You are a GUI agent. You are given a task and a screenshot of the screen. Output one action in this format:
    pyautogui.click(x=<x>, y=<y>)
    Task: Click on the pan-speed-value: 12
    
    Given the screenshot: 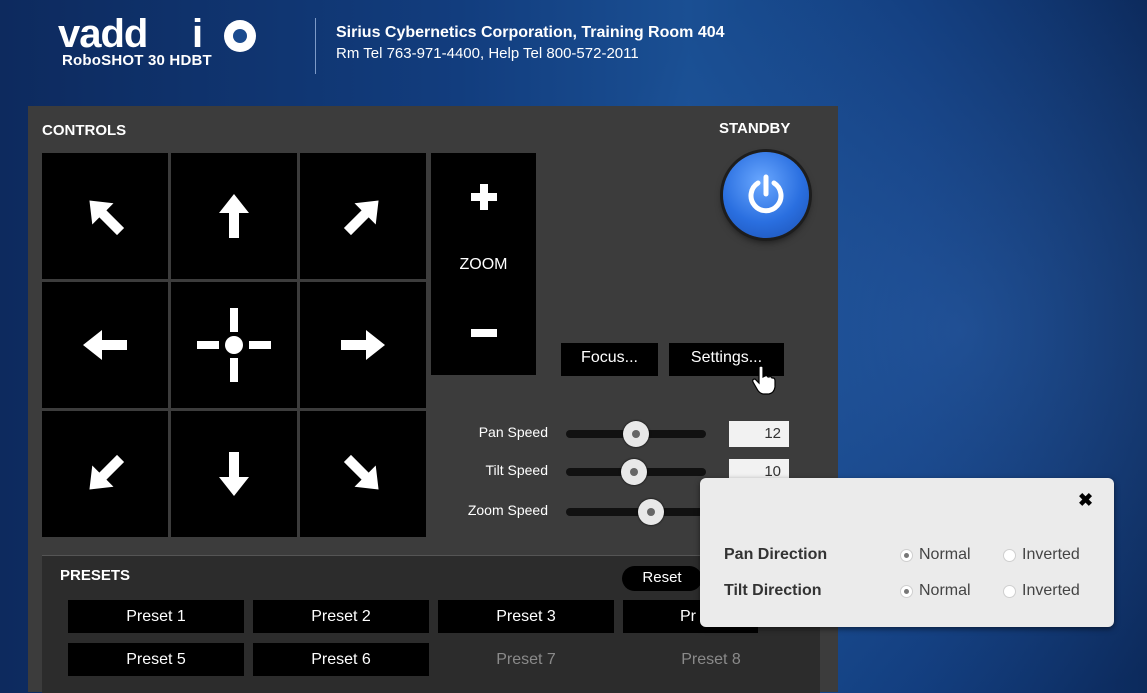 What is the action you would take?
    pyautogui.click(x=759, y=434)
    